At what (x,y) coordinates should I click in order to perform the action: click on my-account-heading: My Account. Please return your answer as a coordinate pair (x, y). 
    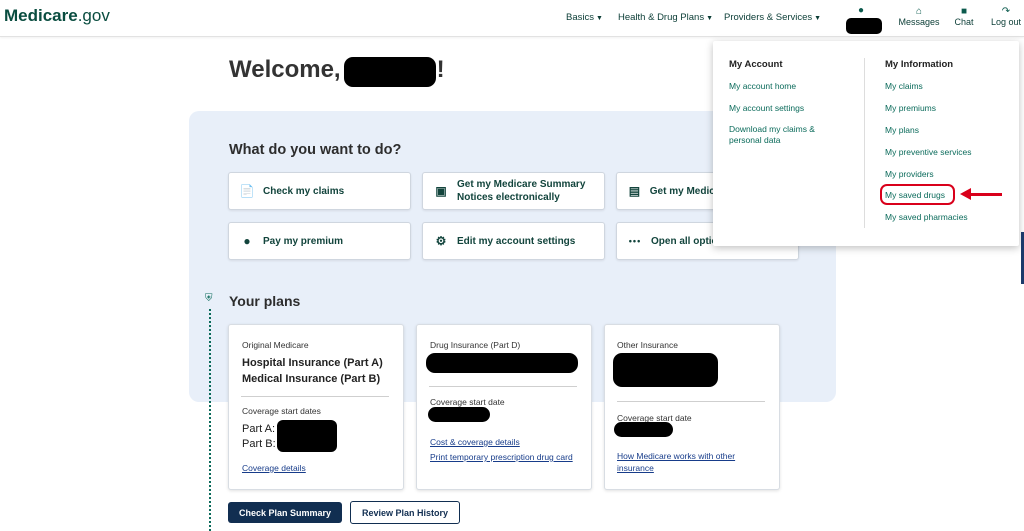
    Looking at the image, I should click on (756, 64).